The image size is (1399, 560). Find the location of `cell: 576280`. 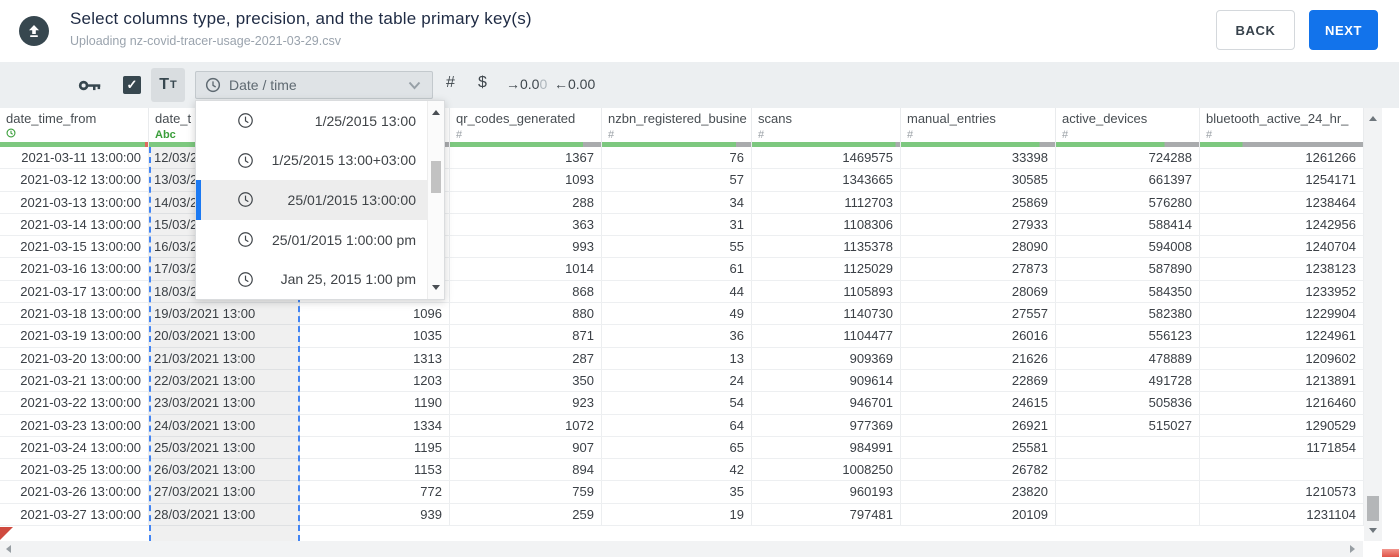

cell: 576280 is located at coordinates (1128, 202).